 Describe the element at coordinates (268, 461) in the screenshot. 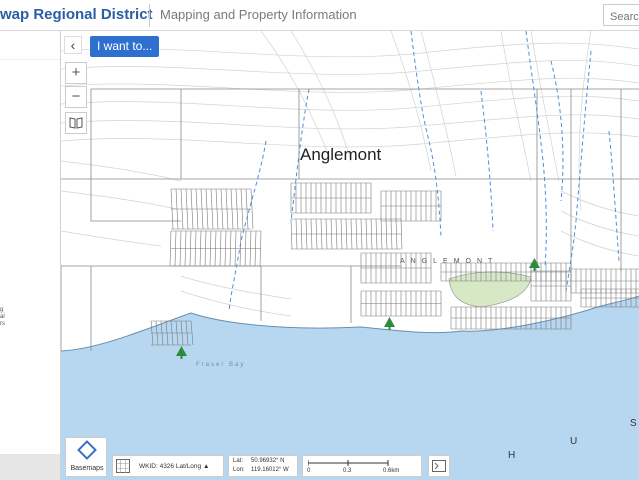

I see `lat-value: 50.96932° N` at that location.